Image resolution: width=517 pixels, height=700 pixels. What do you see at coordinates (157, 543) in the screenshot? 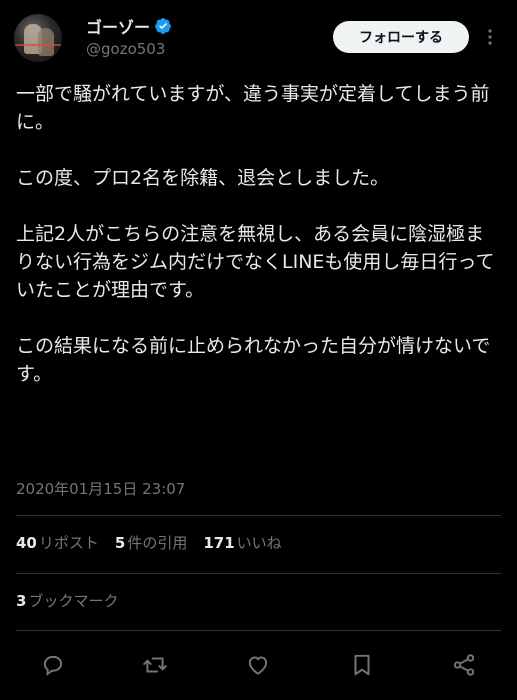
I see `quote-count-label: 件の引用` at bounding box center [157, 543].